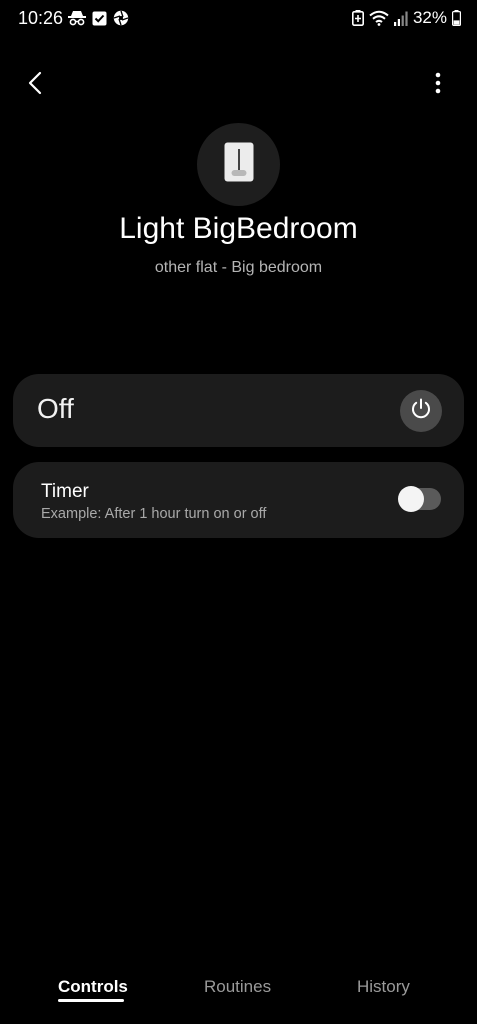  I want to click on power-icon, so click(421, 411).